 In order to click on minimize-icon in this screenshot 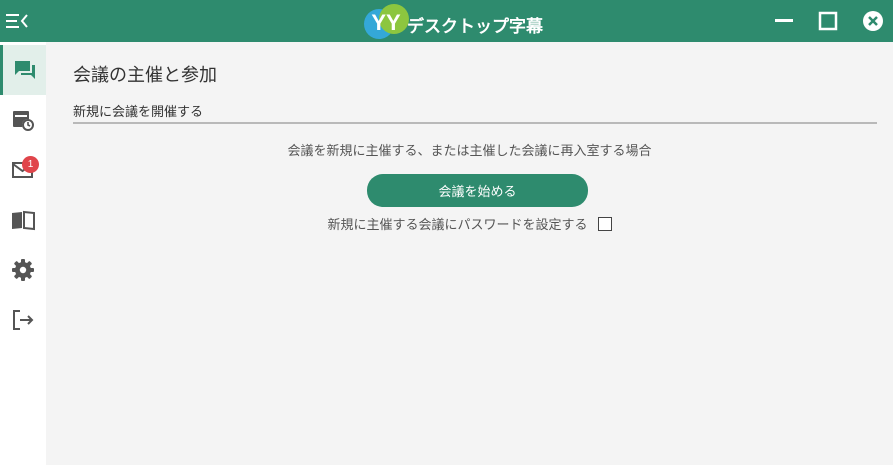, I will do `click(784, 21)`.